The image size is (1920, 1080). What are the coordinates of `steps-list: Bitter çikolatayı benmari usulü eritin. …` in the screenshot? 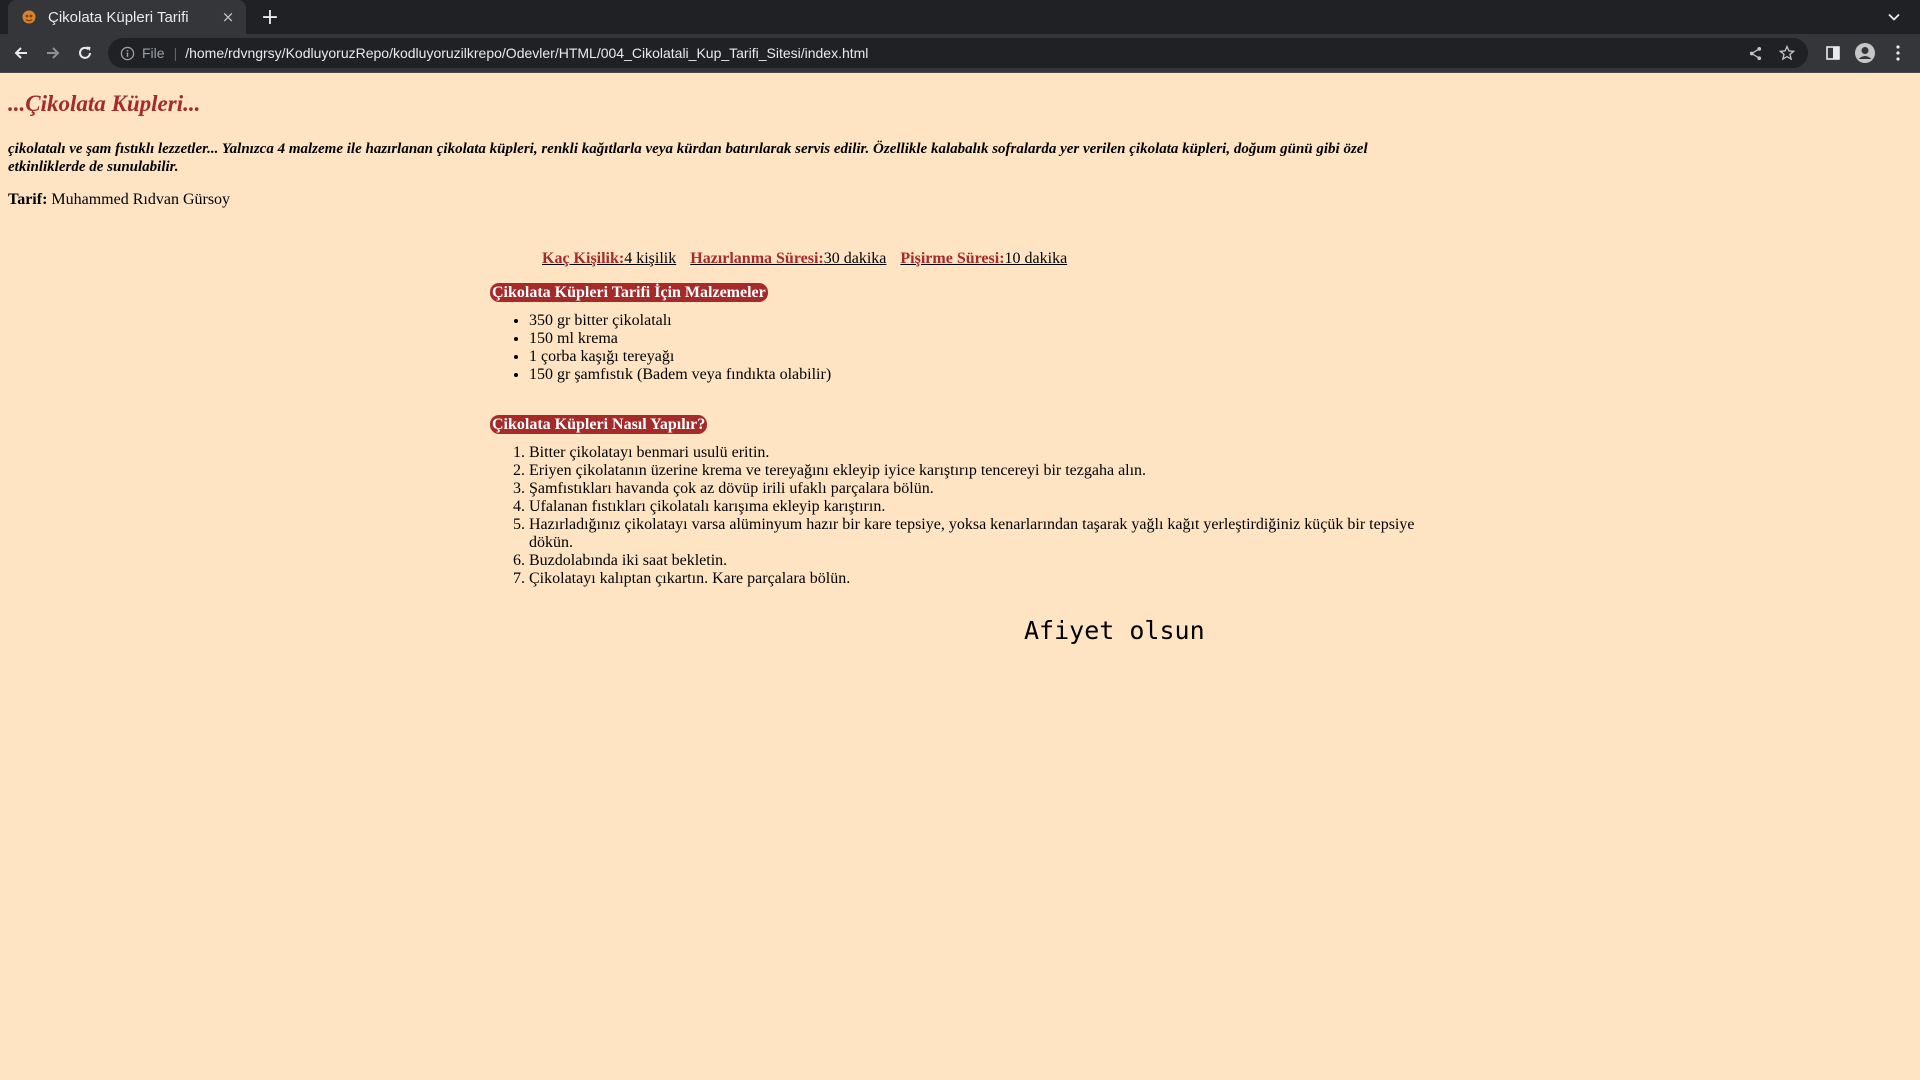 It's located at (959, 516).